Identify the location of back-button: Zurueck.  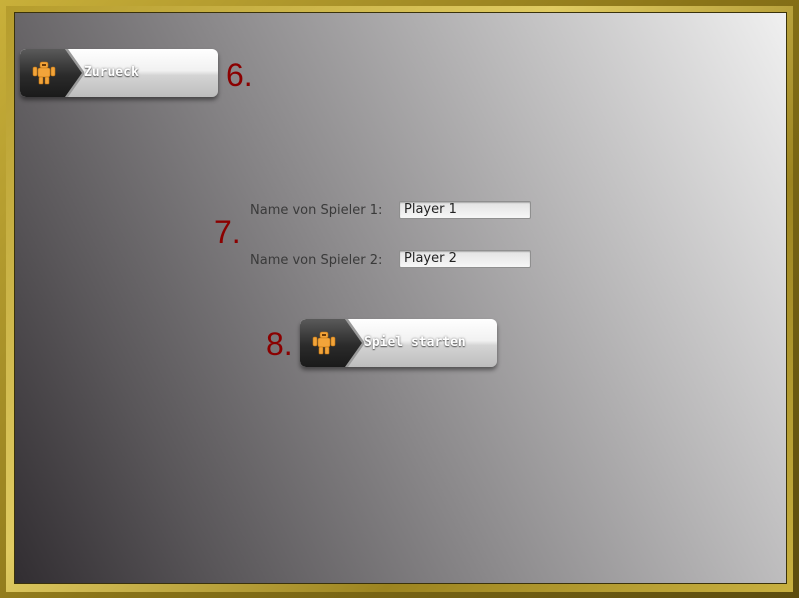
(119, 75).